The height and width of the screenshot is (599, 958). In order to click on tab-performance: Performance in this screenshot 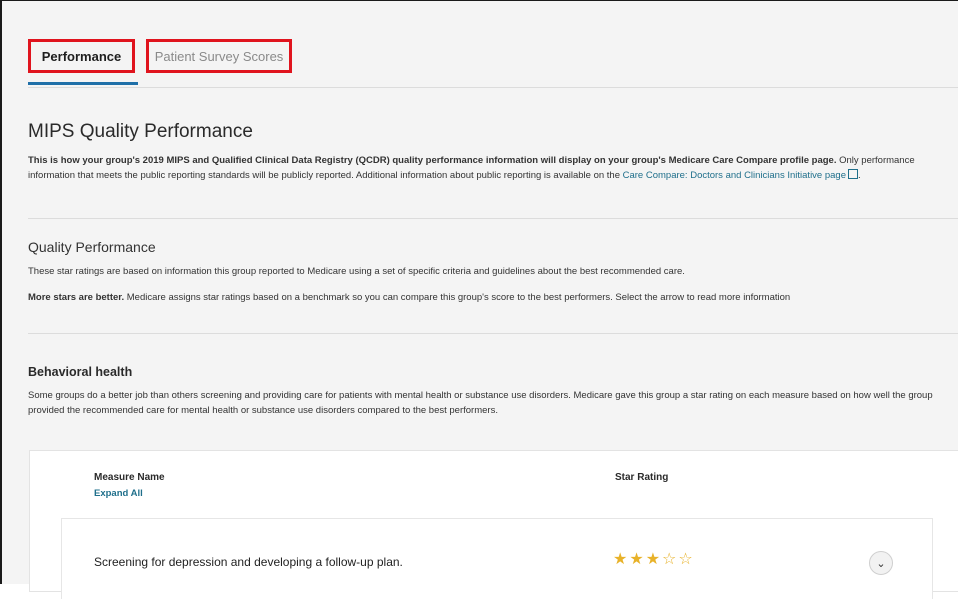, I will do `click(81, 56)`.